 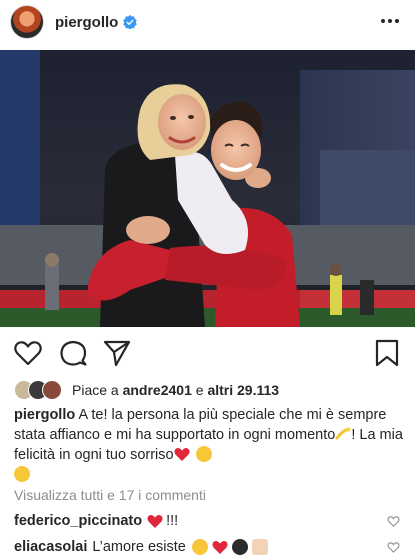 I want to click on liker-avatars, so click(x=43, y=390).